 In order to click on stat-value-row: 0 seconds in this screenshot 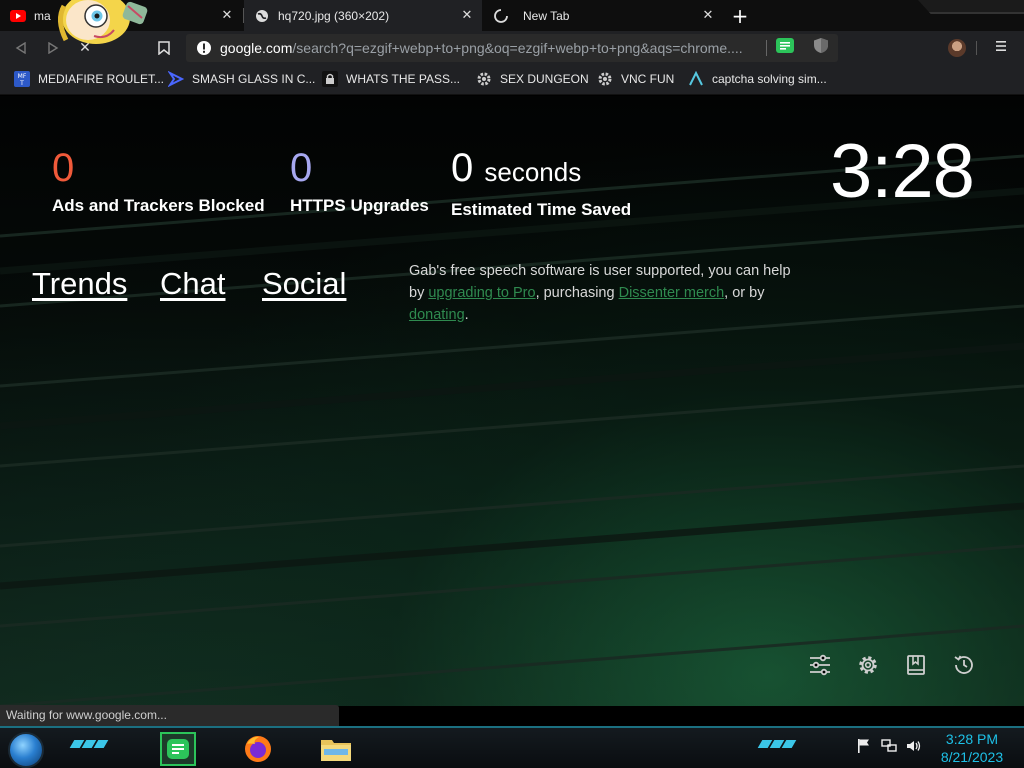, I will do `click(541, 170)`.